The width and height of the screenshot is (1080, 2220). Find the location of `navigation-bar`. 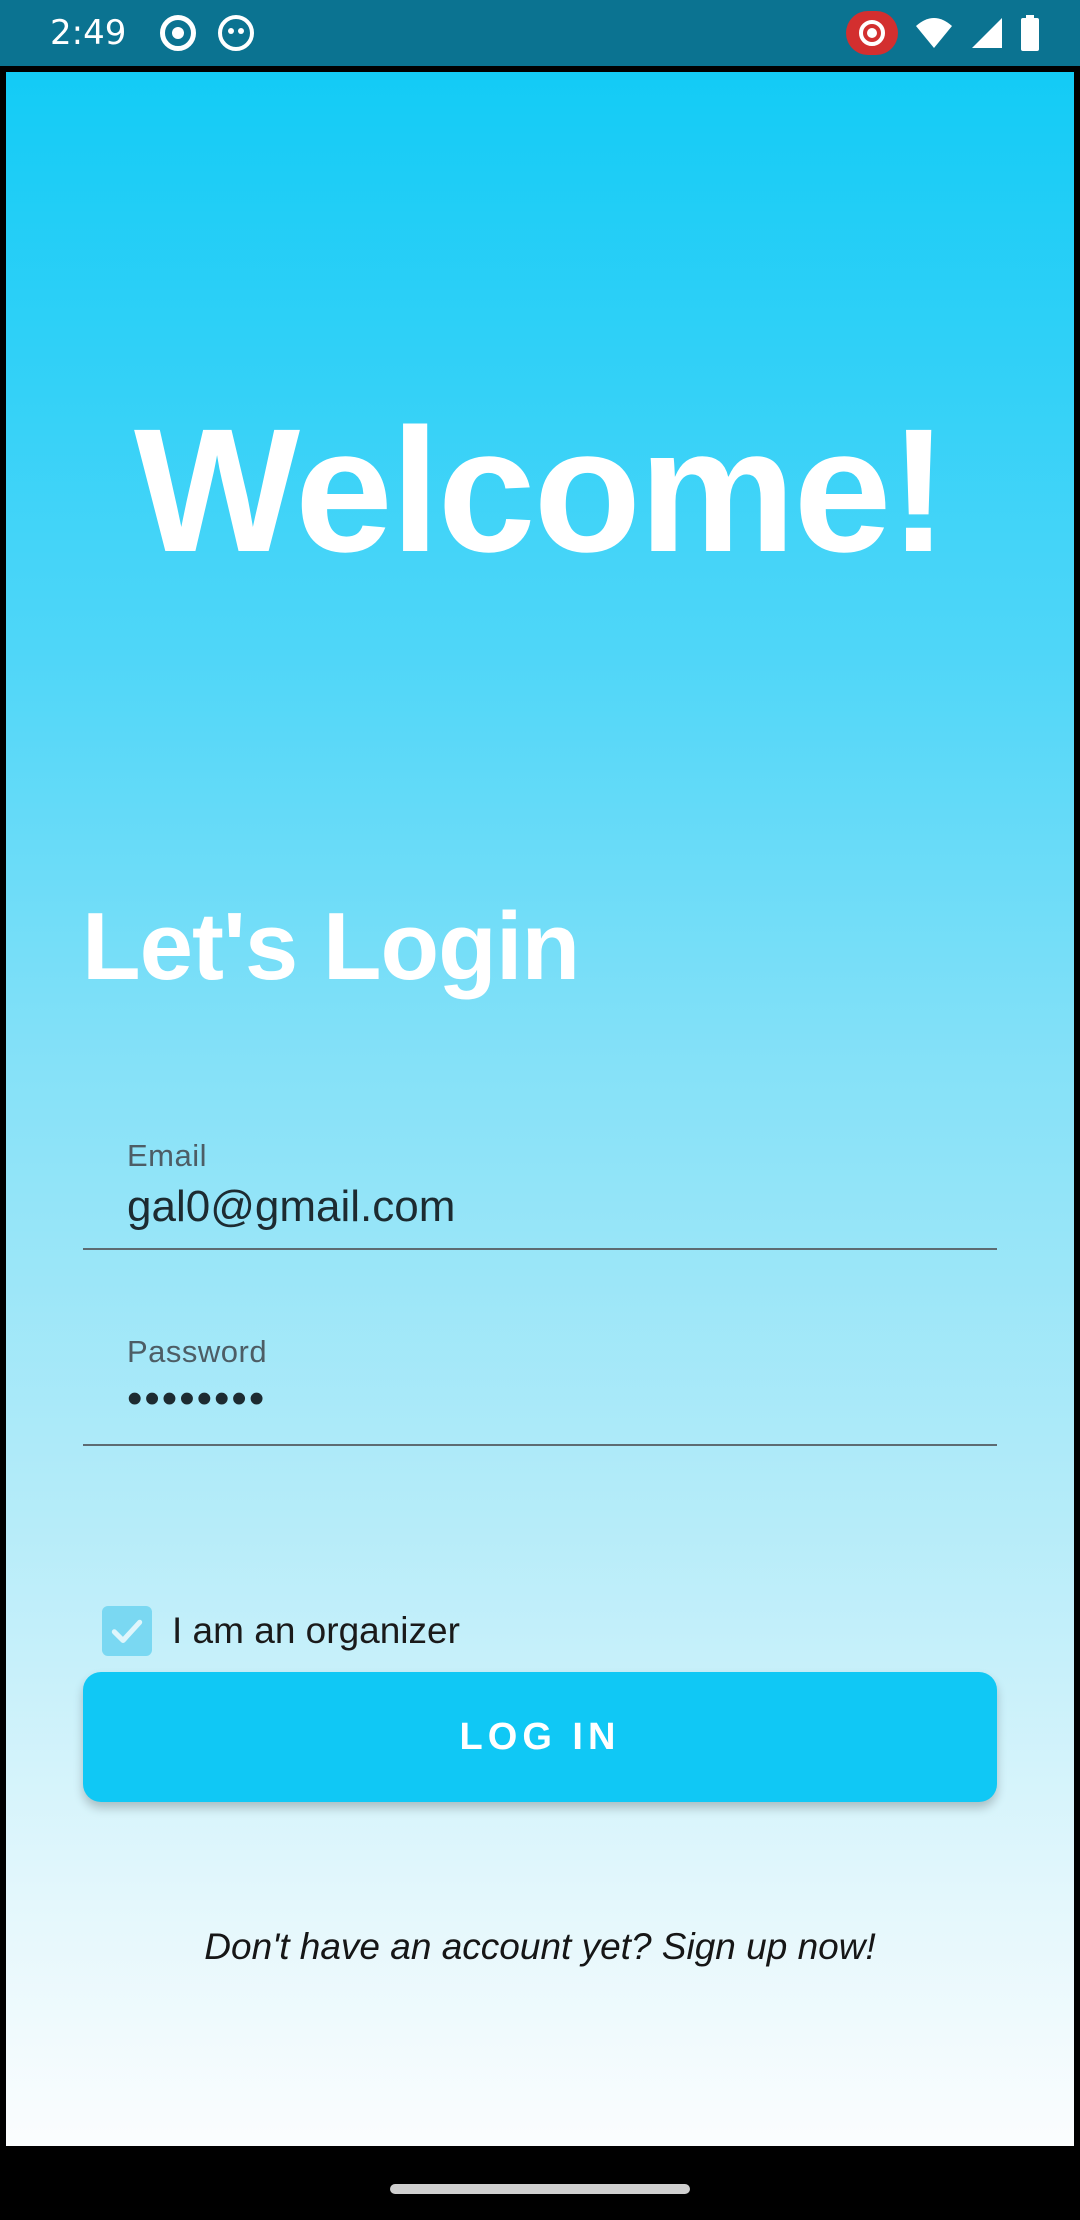

navigation-bar is located at coordinates (540, 2183).